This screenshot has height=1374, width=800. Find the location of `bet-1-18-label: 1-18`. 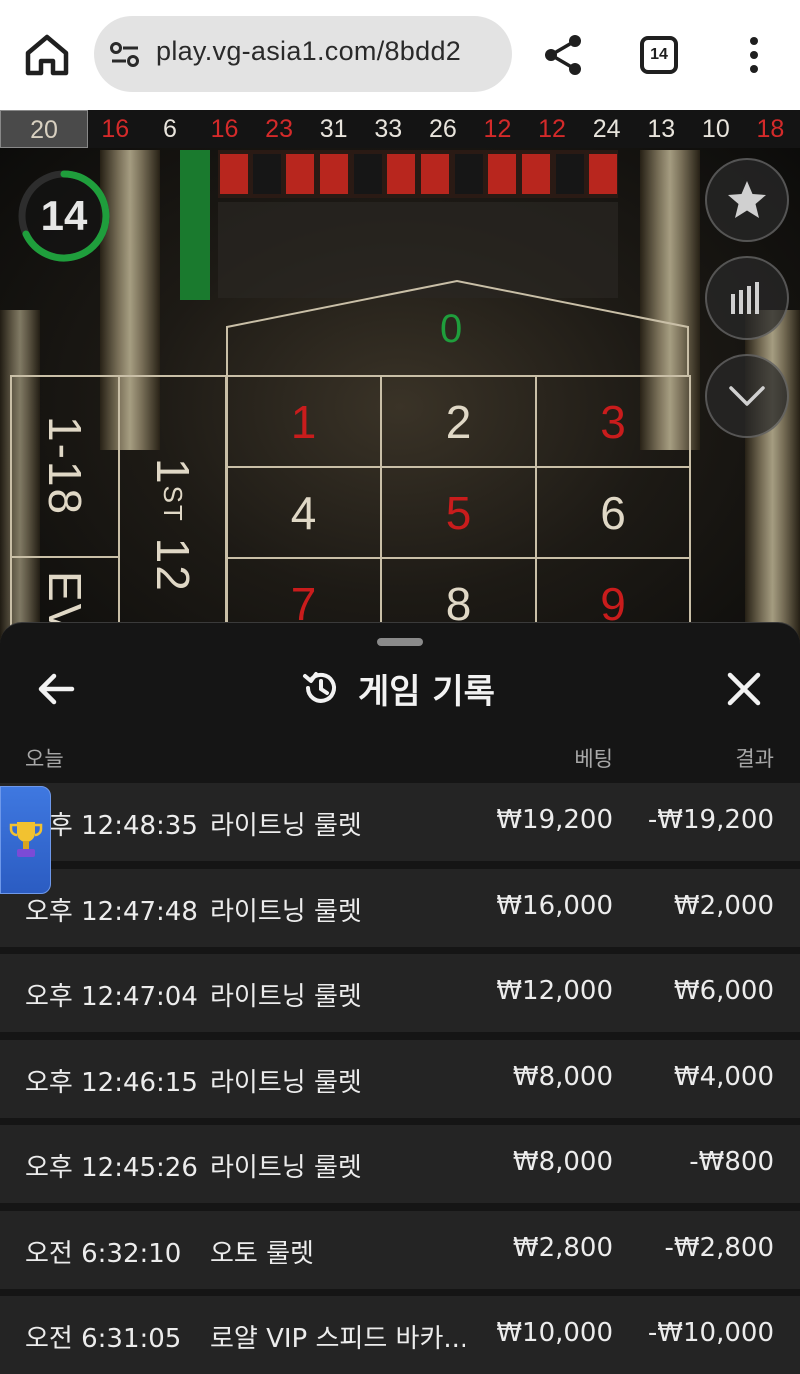

bet-1-18-label: 1-18 is located at coordinates (65, 466).